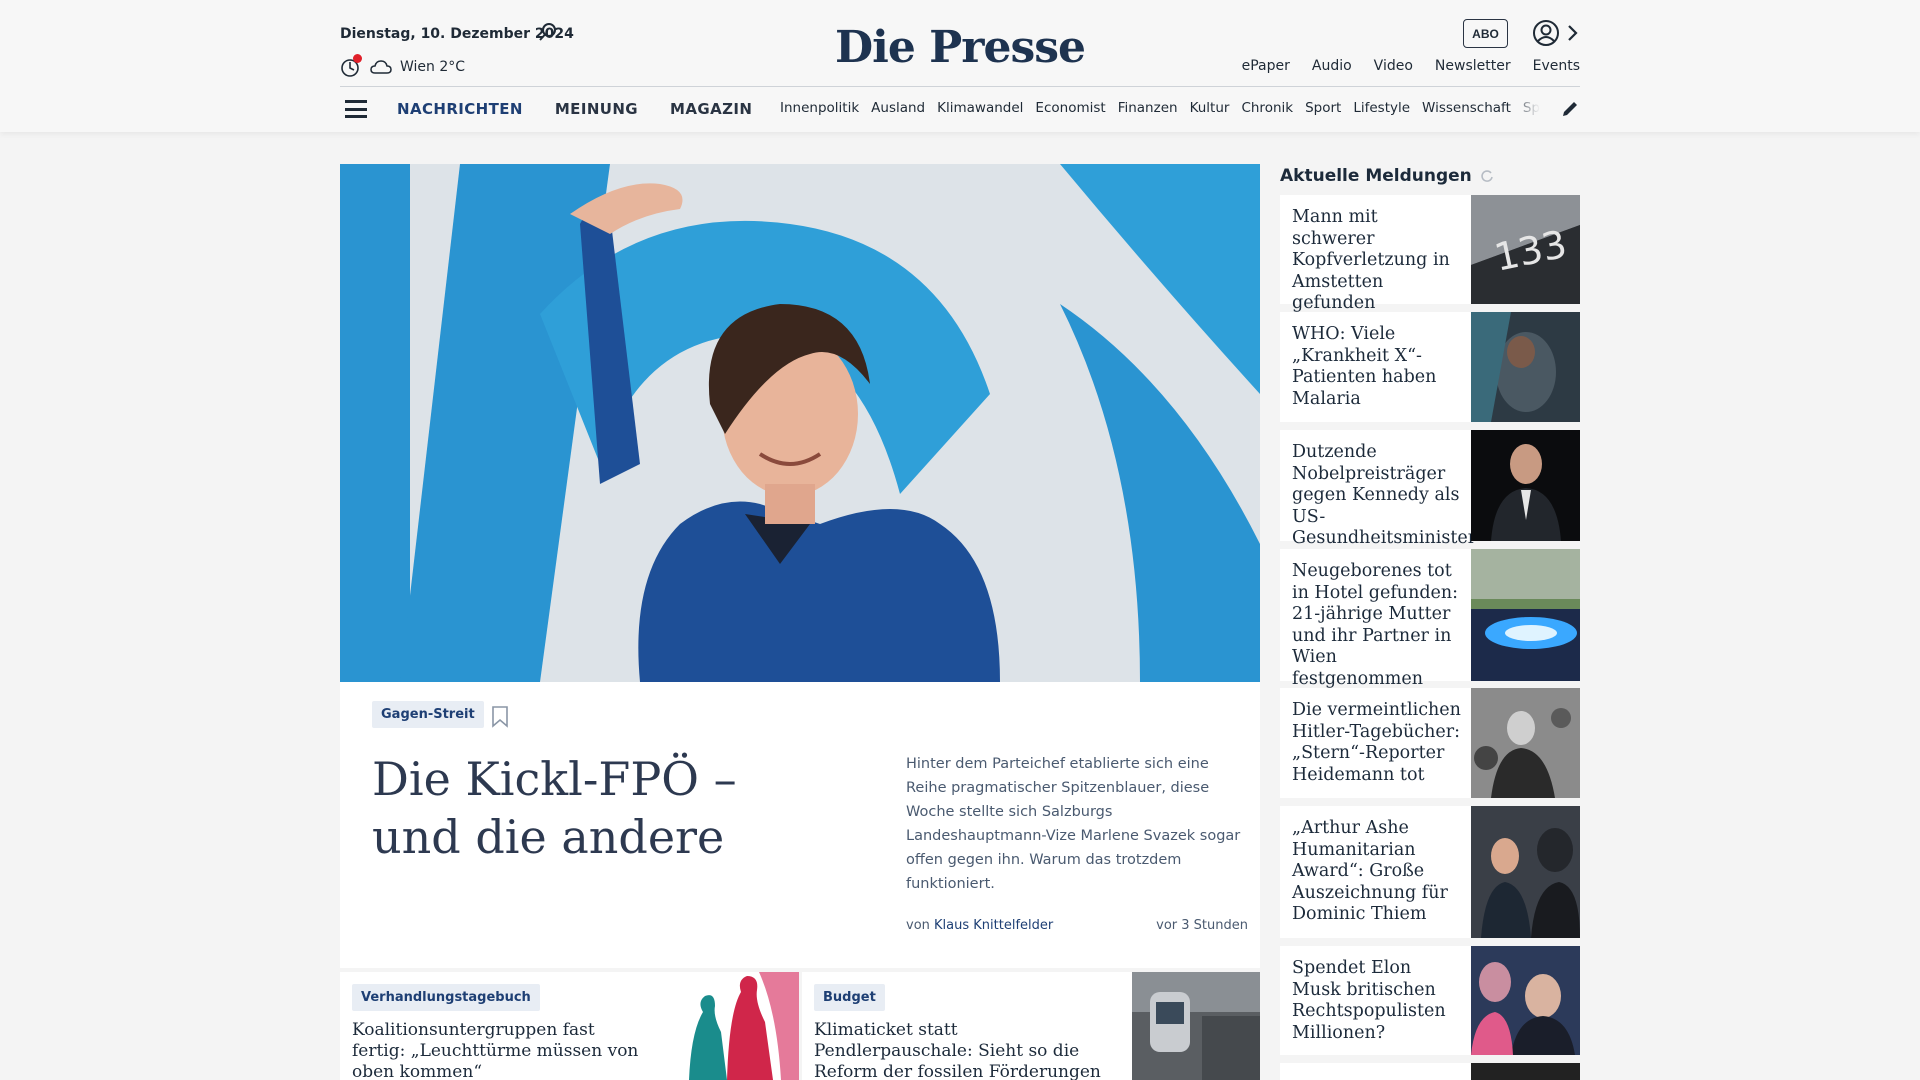  Describe the element at coordinates (1485, 33) in the screenshot. I see `abo-button: ABO` at that location.